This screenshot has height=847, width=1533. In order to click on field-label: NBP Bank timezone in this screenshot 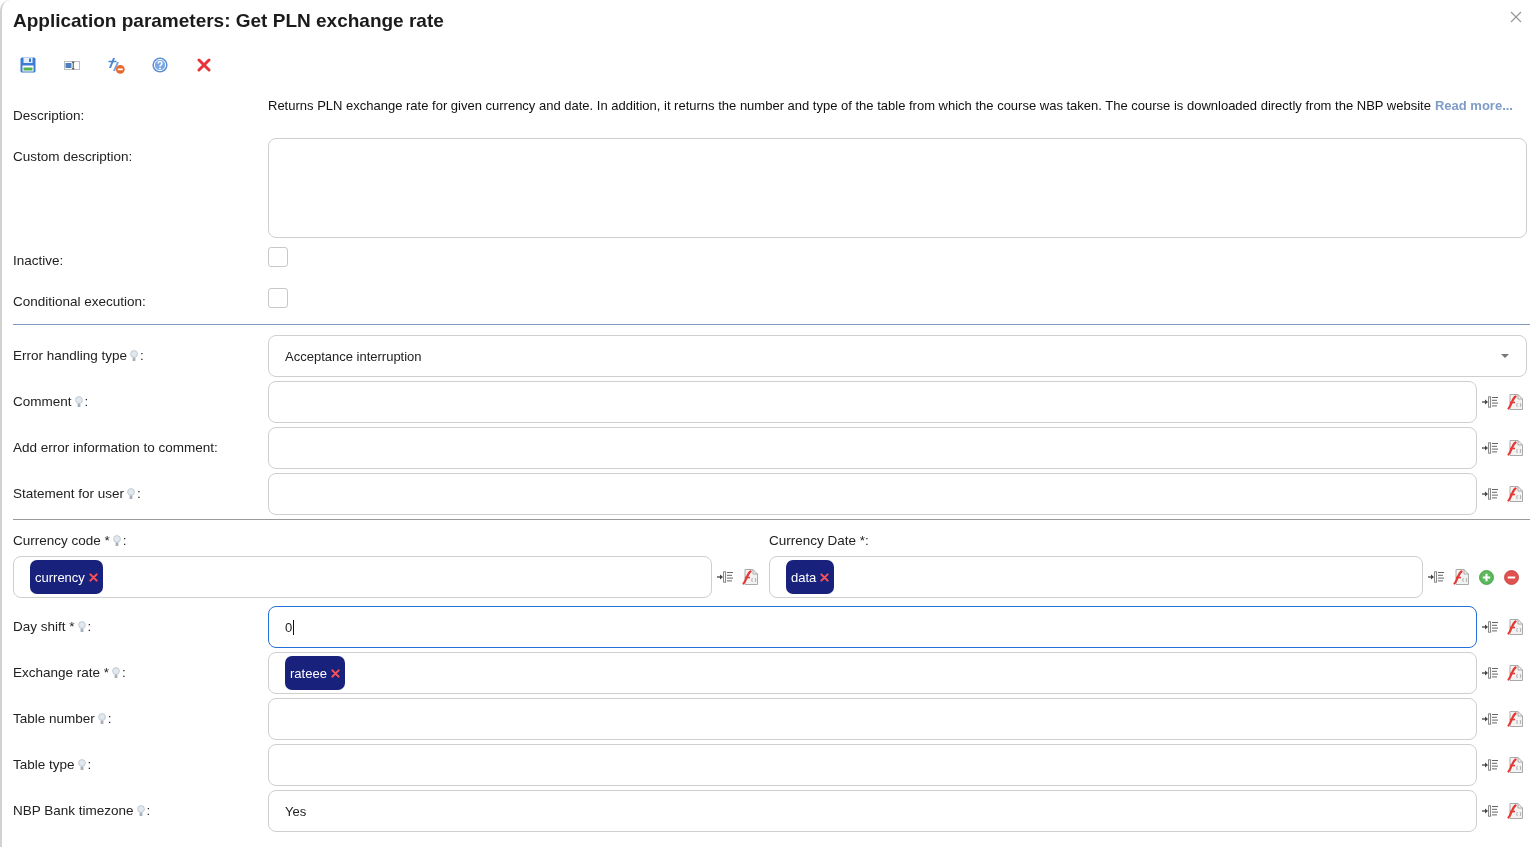, I will do `click(73, 811)`.